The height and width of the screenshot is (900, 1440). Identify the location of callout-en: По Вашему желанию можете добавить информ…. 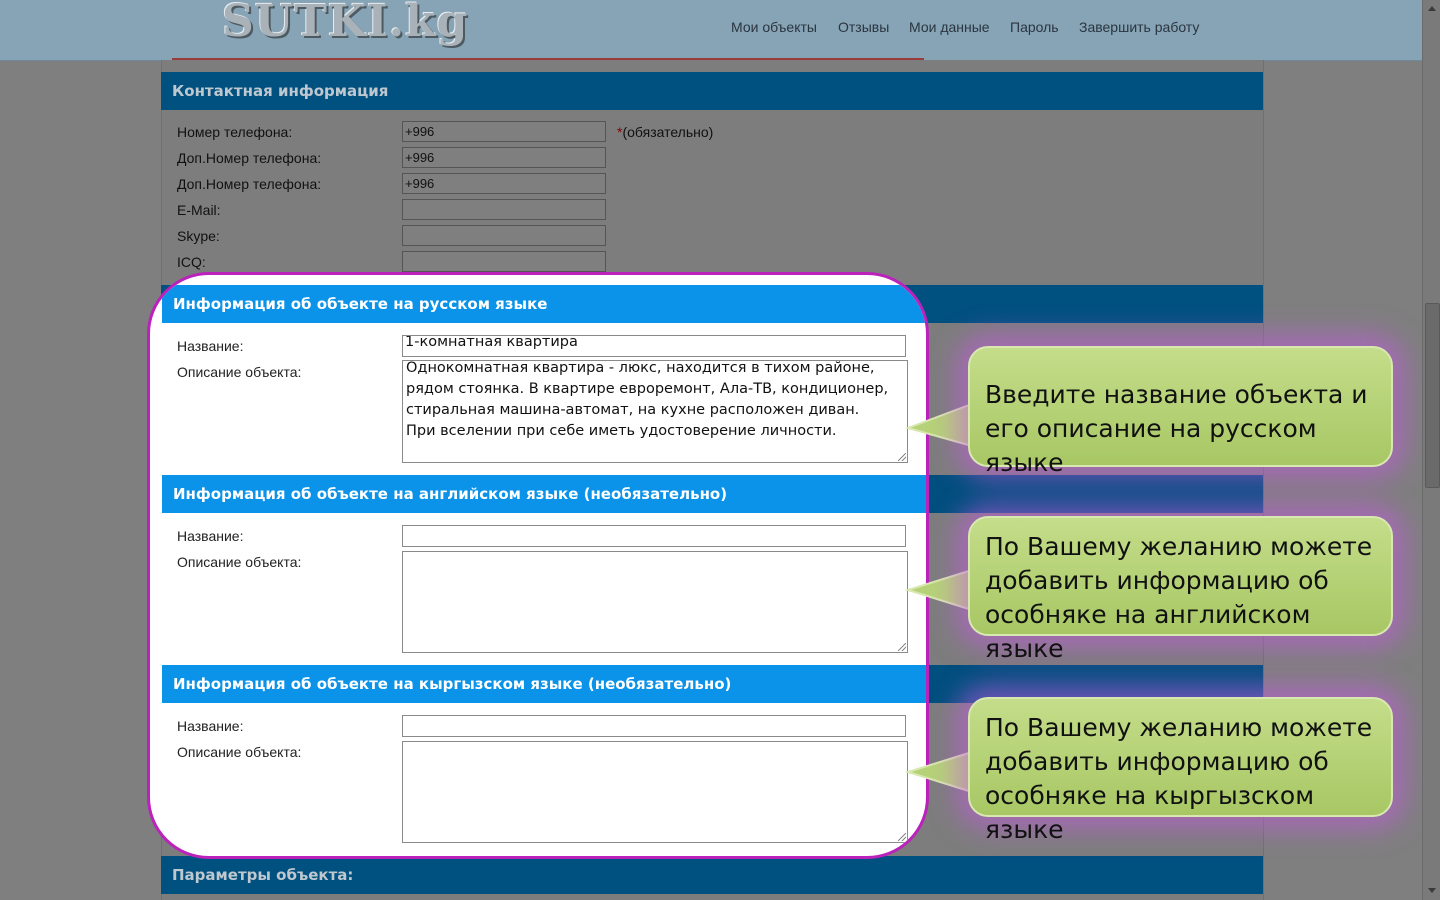
(1180, 589).